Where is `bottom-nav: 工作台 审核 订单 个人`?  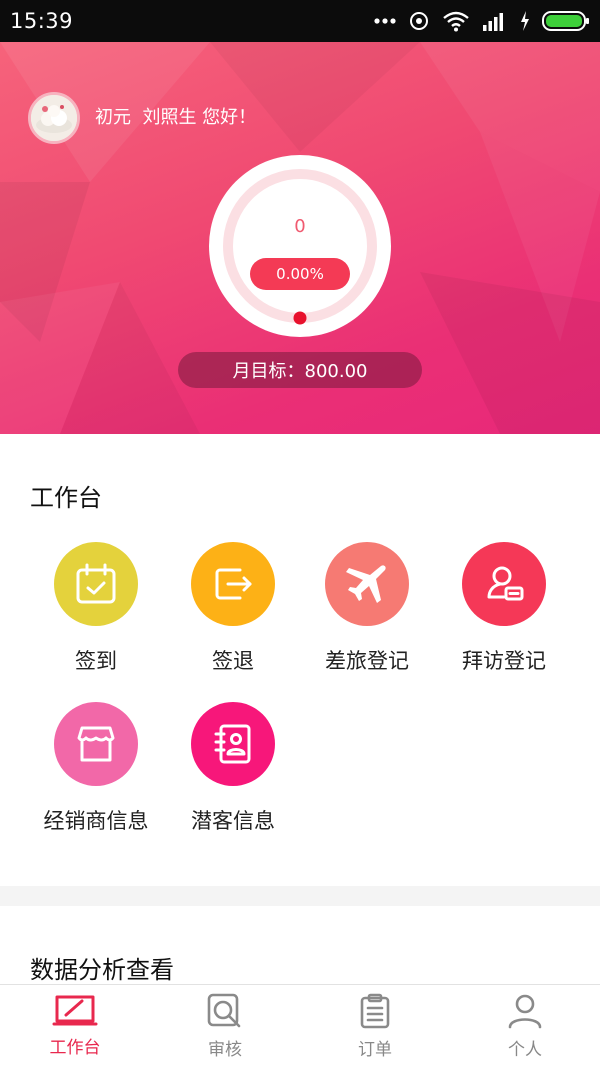
bottom-nav: 工作台 审核 订单 个人 is located at coordinates (300, 1025).